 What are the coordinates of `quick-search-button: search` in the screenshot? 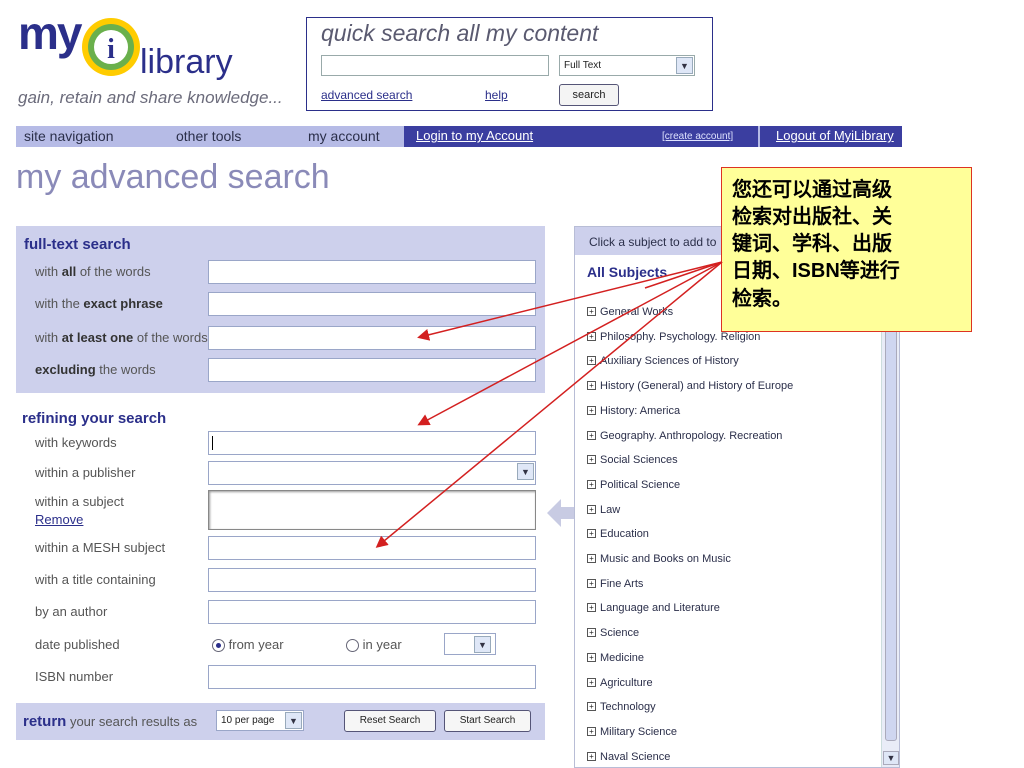 It's located at (589, 95).